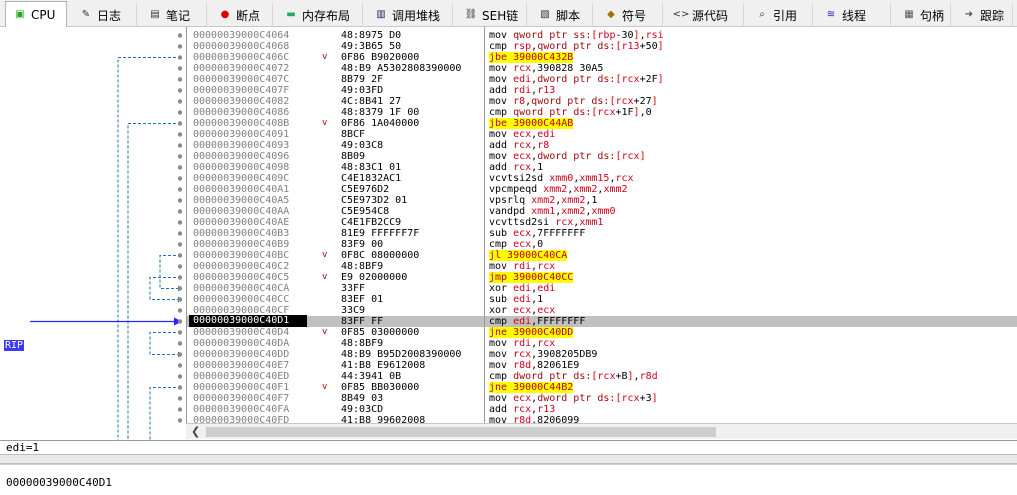 This screenshot has width=1017, height=495. Describe the element at coordinates (602, 167) in the screenshot. I see `disasm-row: 00000039000C4098 48:83C1 01 add rcx,1` at that location.